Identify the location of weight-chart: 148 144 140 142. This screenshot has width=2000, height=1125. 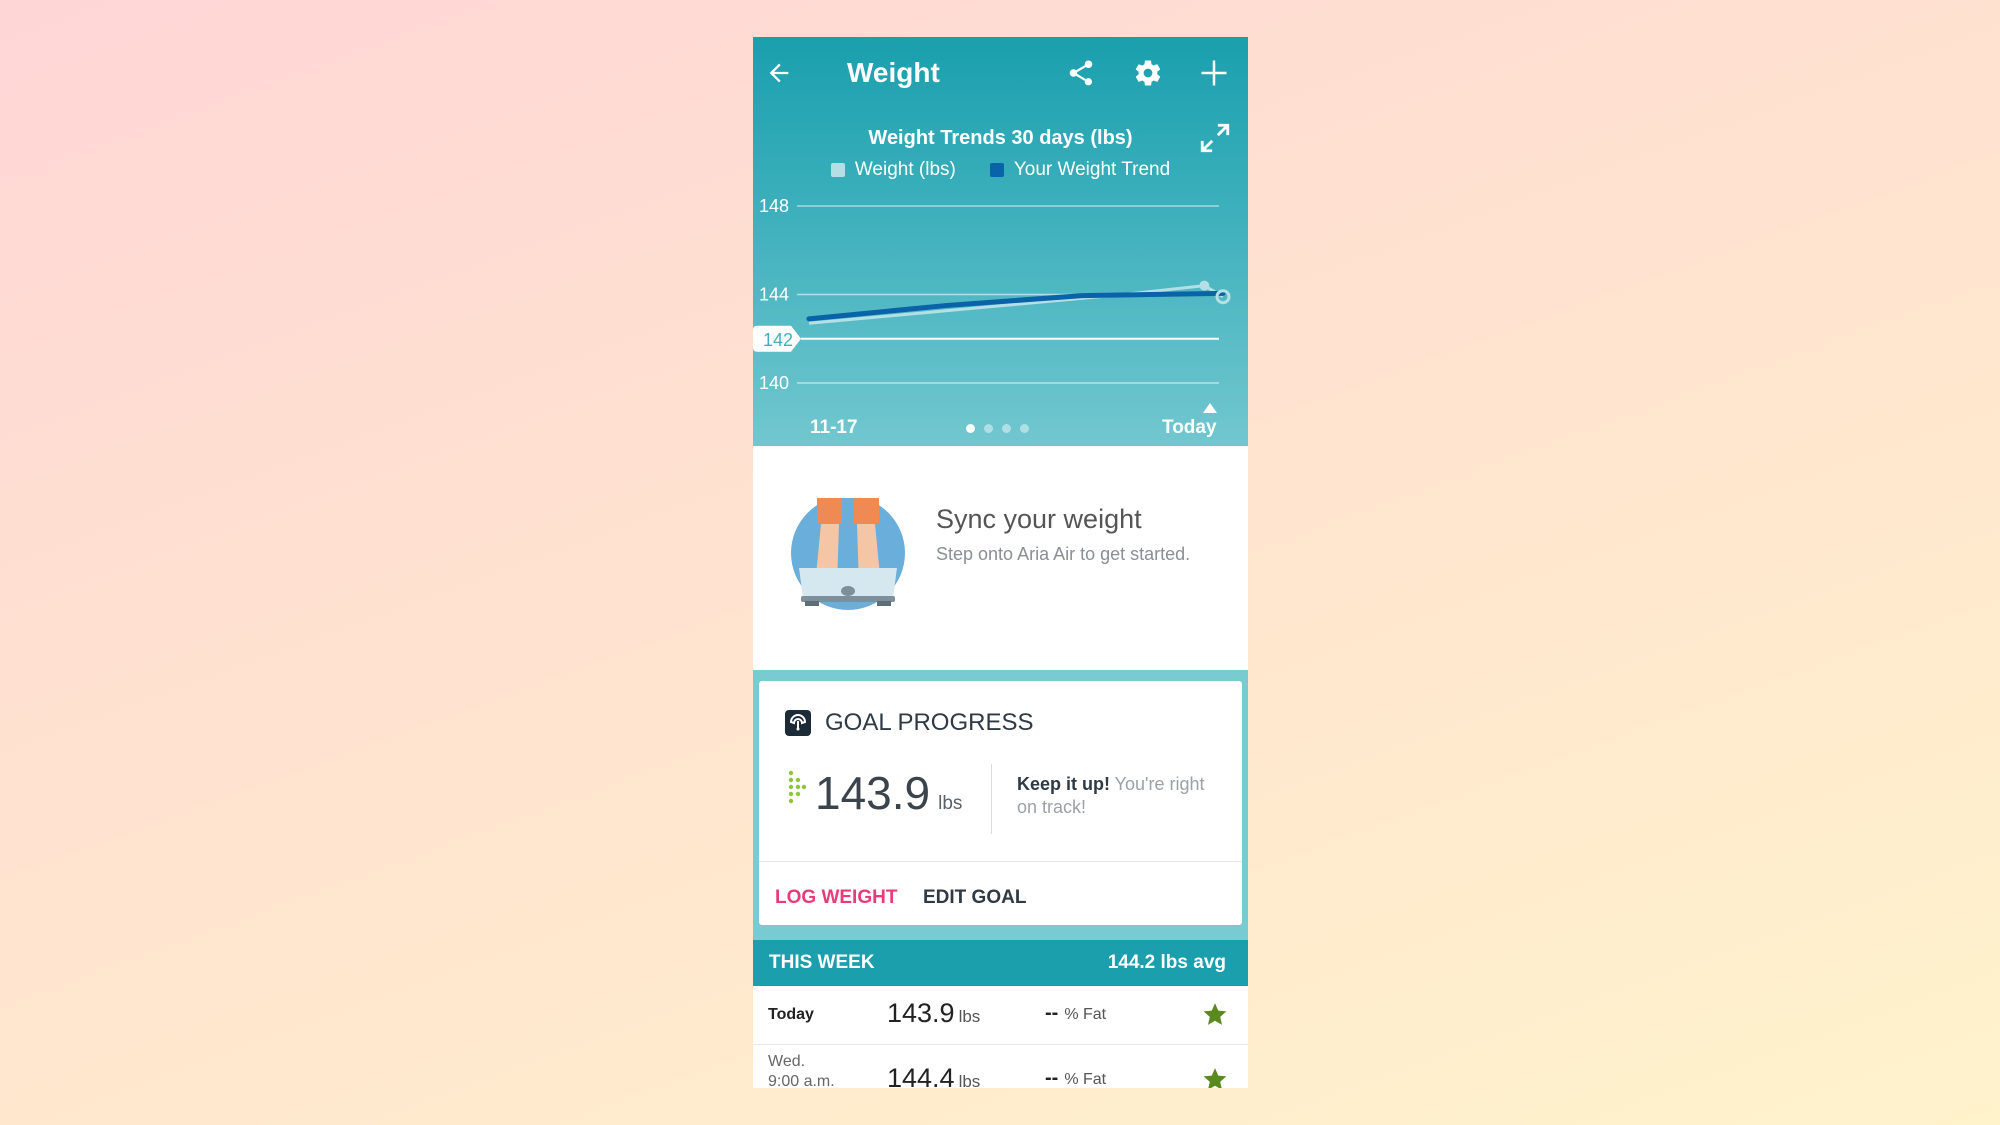
(1000, 241).